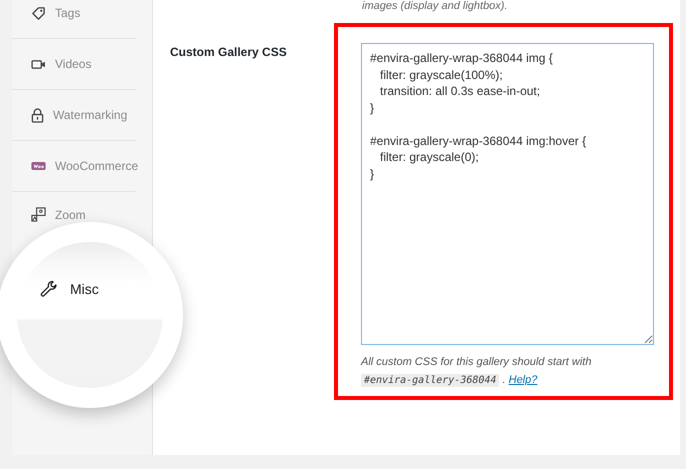 The width and height of the screenshot is (686, 469). What do you see at coordinates (38, 166) in the screenshot?
I see `woo-badge-icon` at bounding box center [38, 166].